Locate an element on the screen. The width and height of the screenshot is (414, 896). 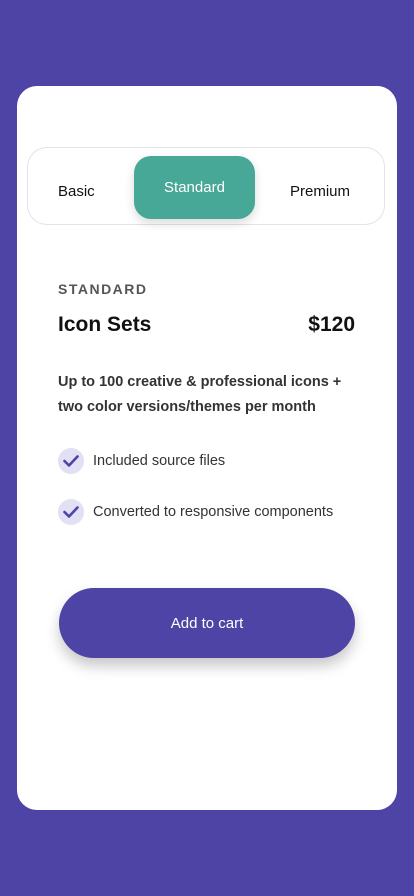
tab-standard-label: Standard is located at coordinates (194, 187).